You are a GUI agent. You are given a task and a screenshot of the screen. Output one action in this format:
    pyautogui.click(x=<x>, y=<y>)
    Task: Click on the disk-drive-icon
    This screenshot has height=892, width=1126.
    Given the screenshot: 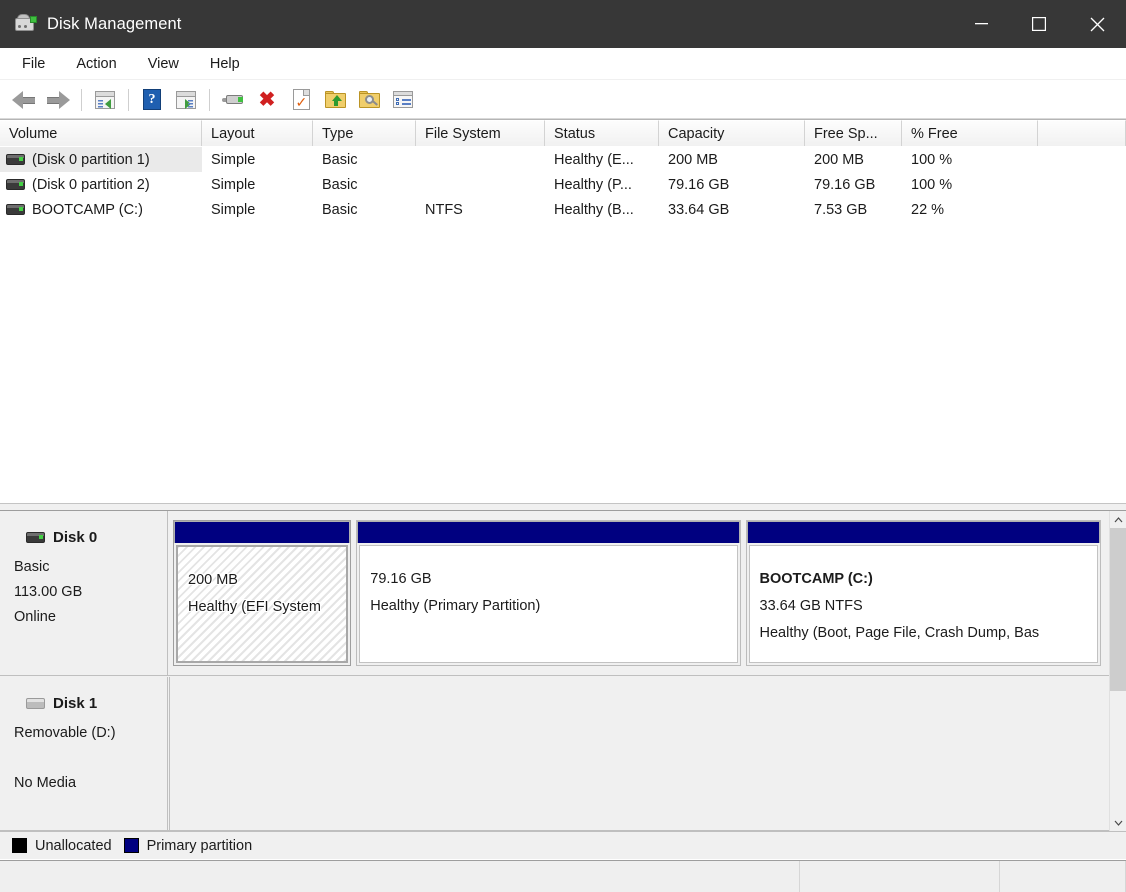 What is the action you would take?
    pyautogui.click(x=35, y=537)
    